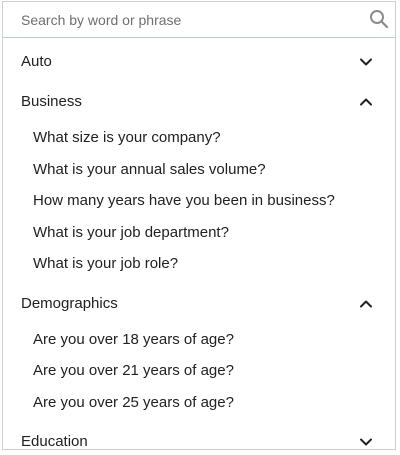 The image size is (400, 455). Describe the element at coordinates (106, 263) in the screenshot. I see `question-label: What is your job role?` at that location.